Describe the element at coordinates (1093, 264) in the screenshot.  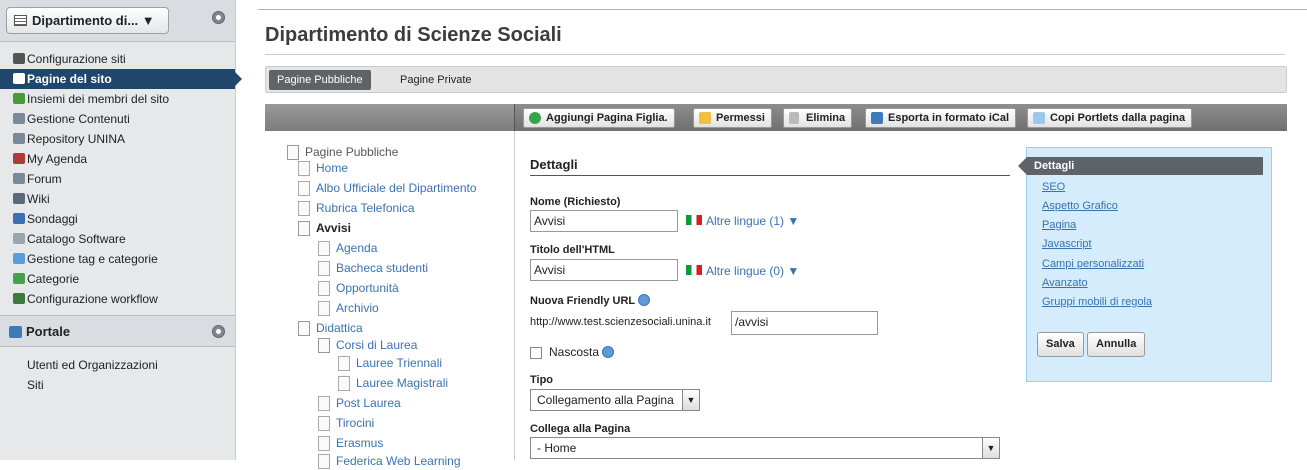
I see `nav-link-campi-personalizzati: Campi personalizzati` at that location.